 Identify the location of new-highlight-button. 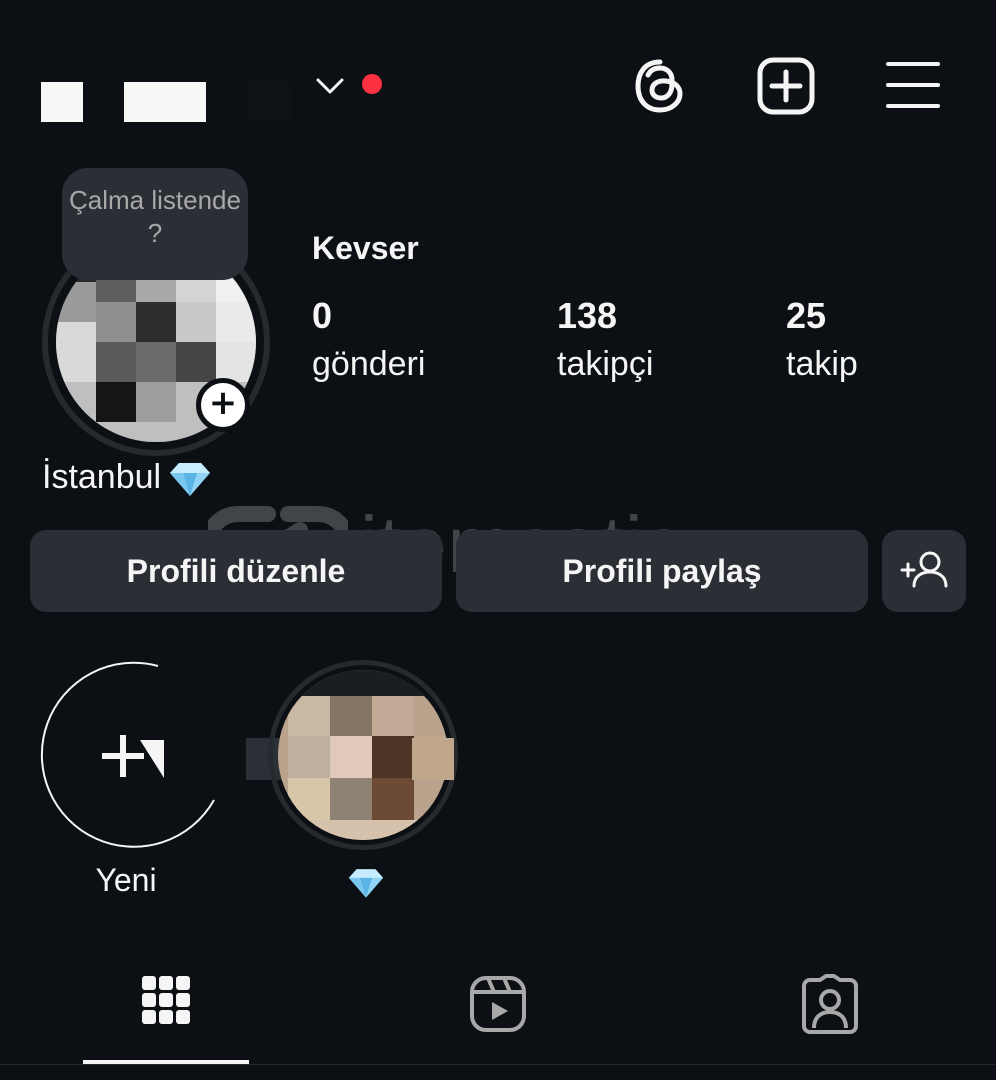
(123, 755).